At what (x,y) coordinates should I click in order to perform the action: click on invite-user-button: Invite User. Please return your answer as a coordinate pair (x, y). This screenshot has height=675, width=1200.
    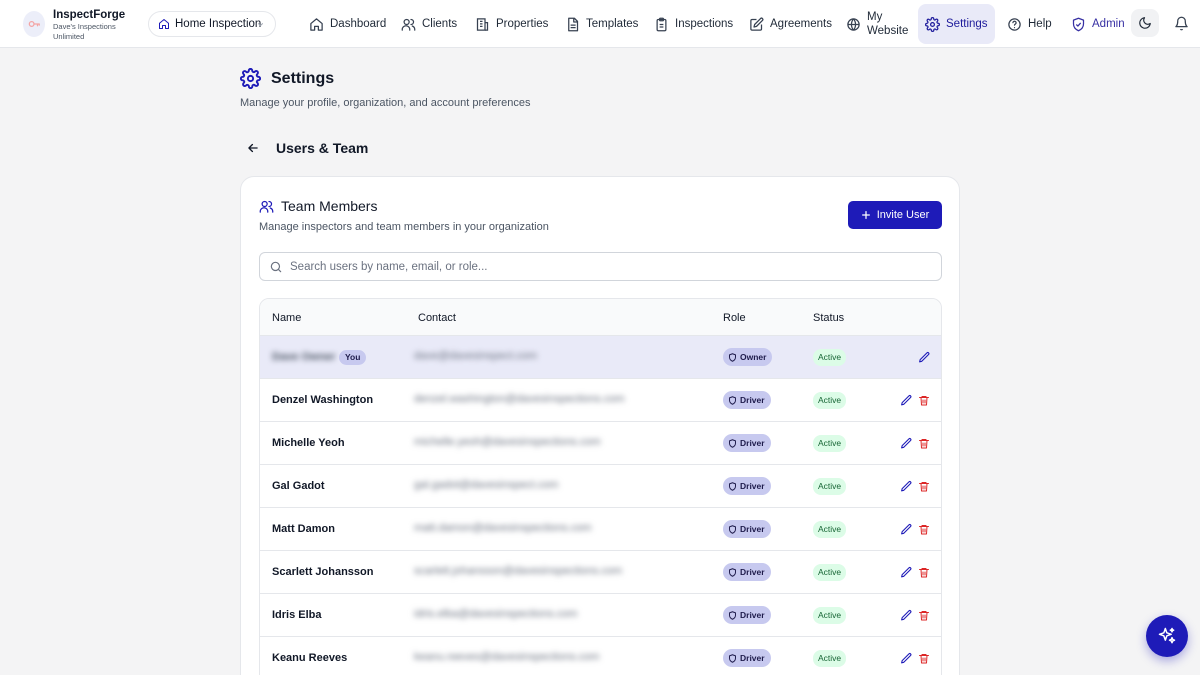
    Looking at the image, I should click on (895, 215).